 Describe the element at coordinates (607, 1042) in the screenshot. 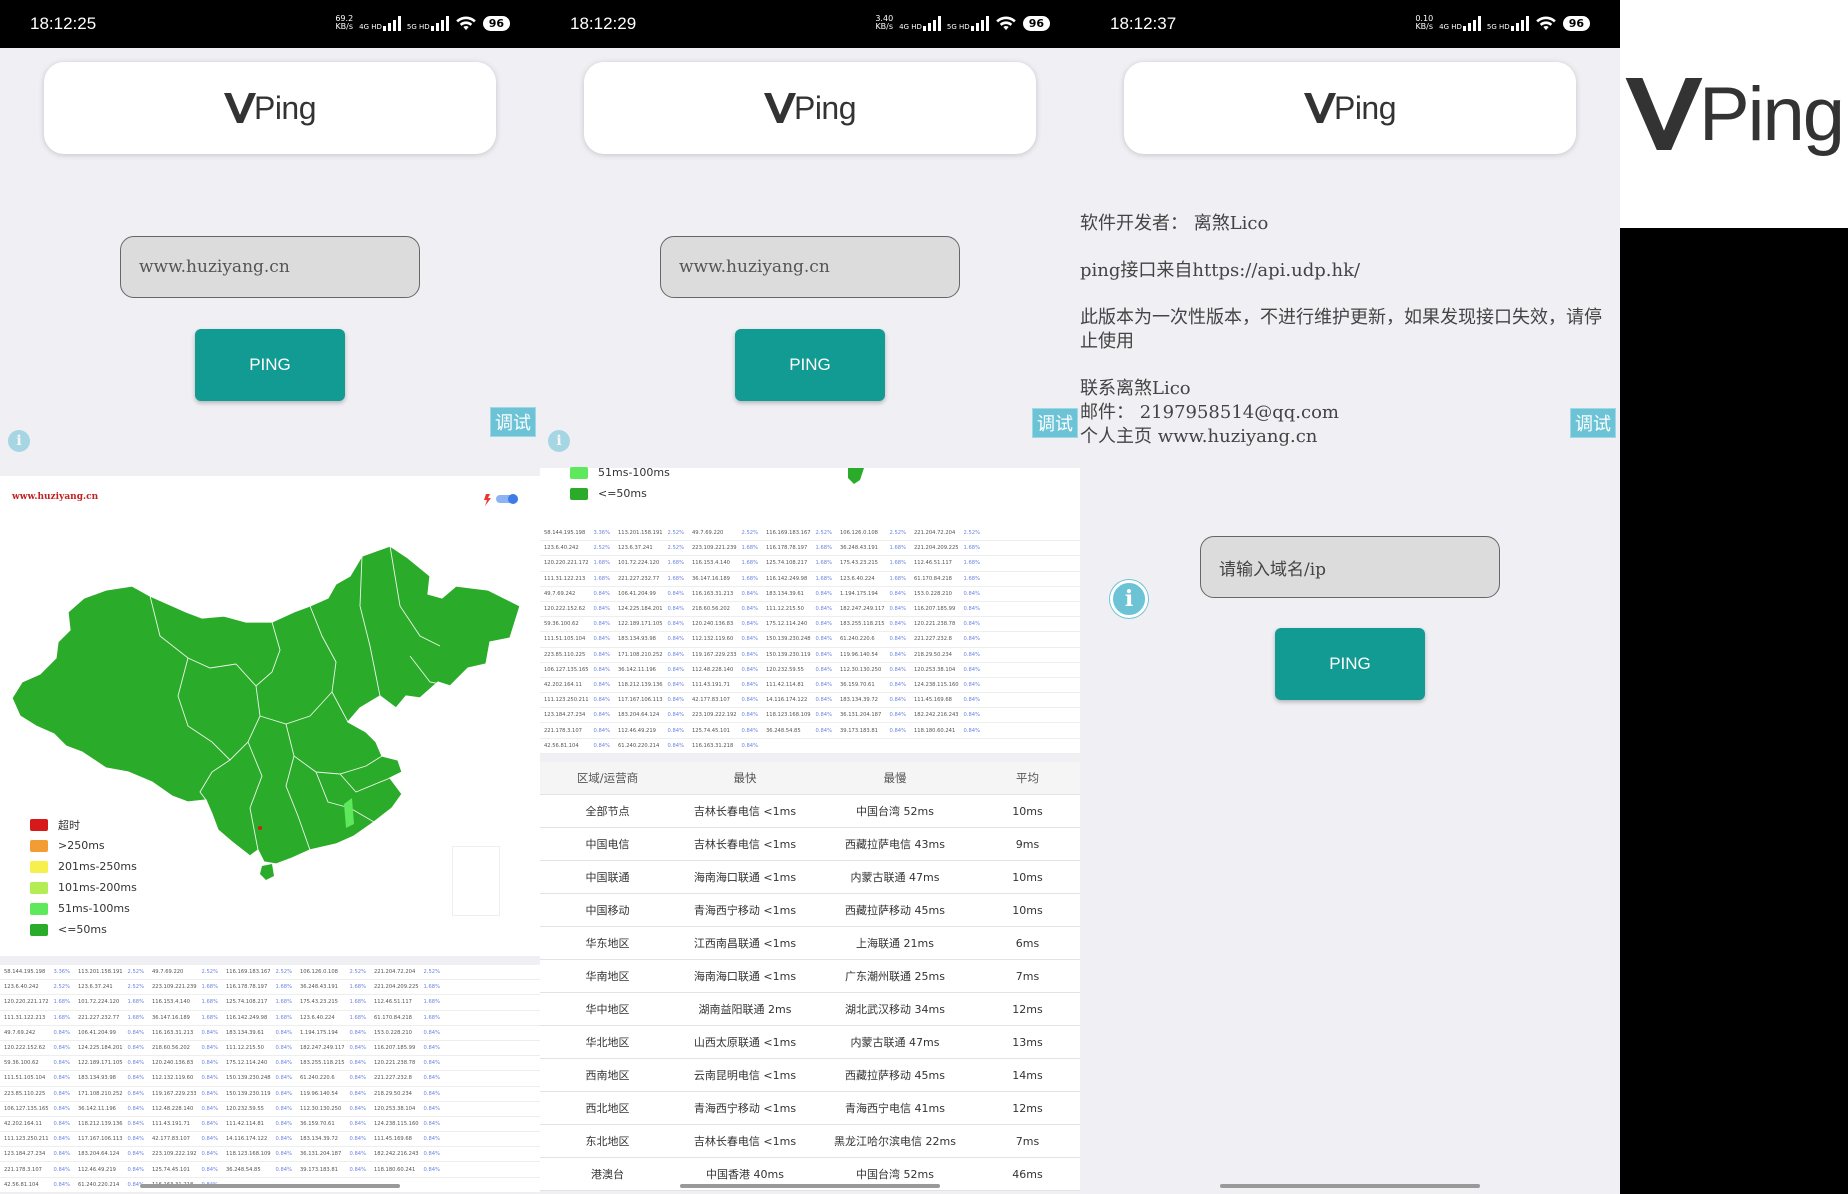

I see `region-cell: 华北地区` at that location.